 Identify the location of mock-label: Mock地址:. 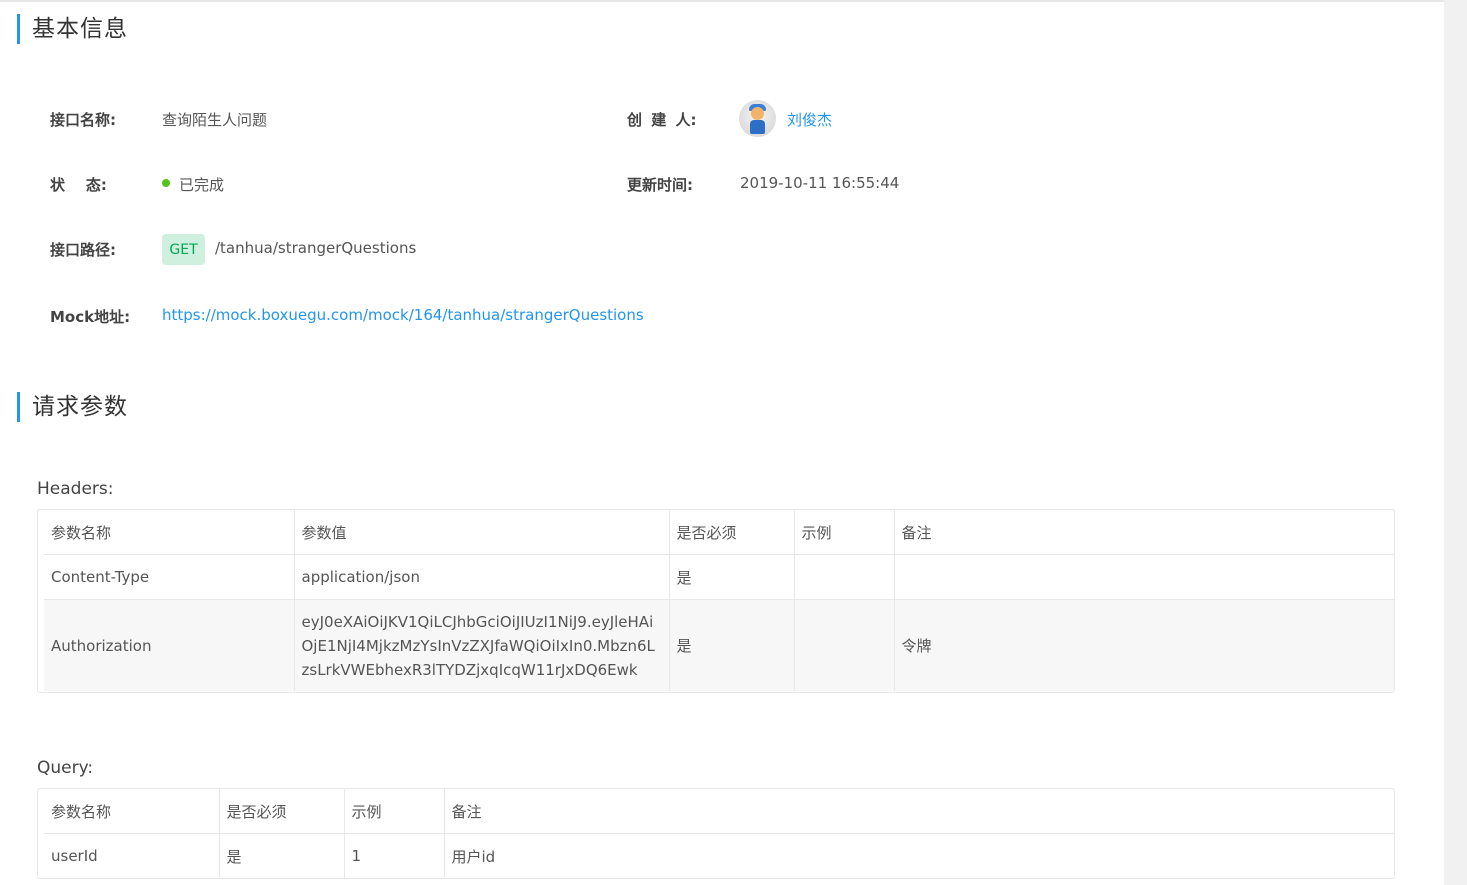
(90, 317).